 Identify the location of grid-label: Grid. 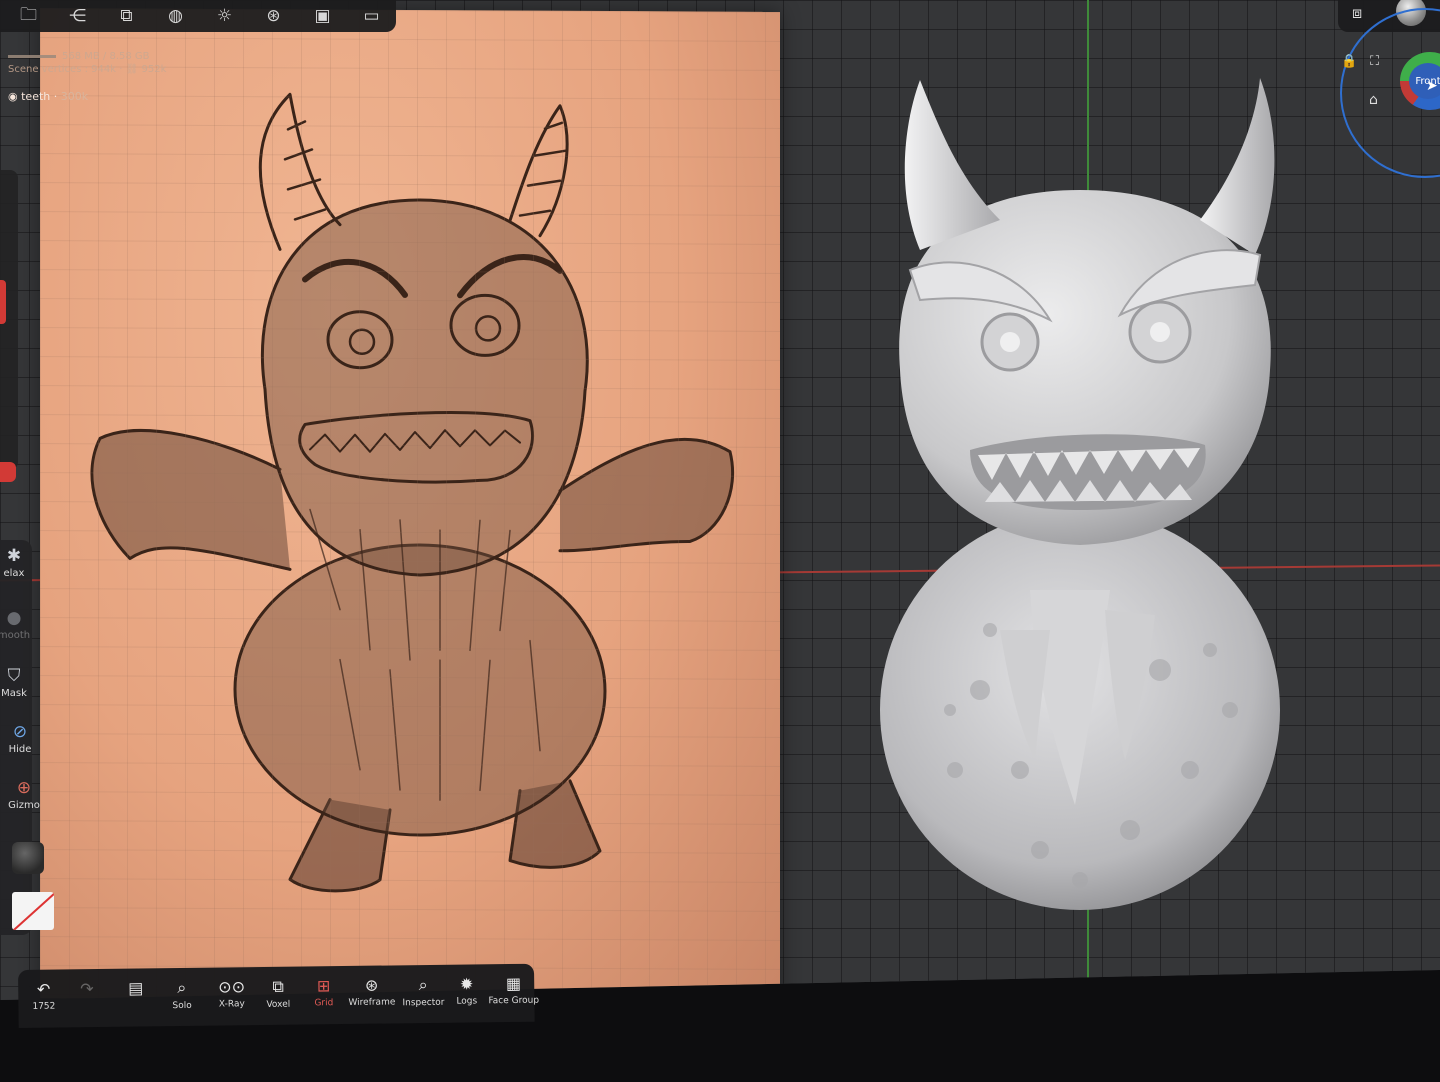
(324, 1003).